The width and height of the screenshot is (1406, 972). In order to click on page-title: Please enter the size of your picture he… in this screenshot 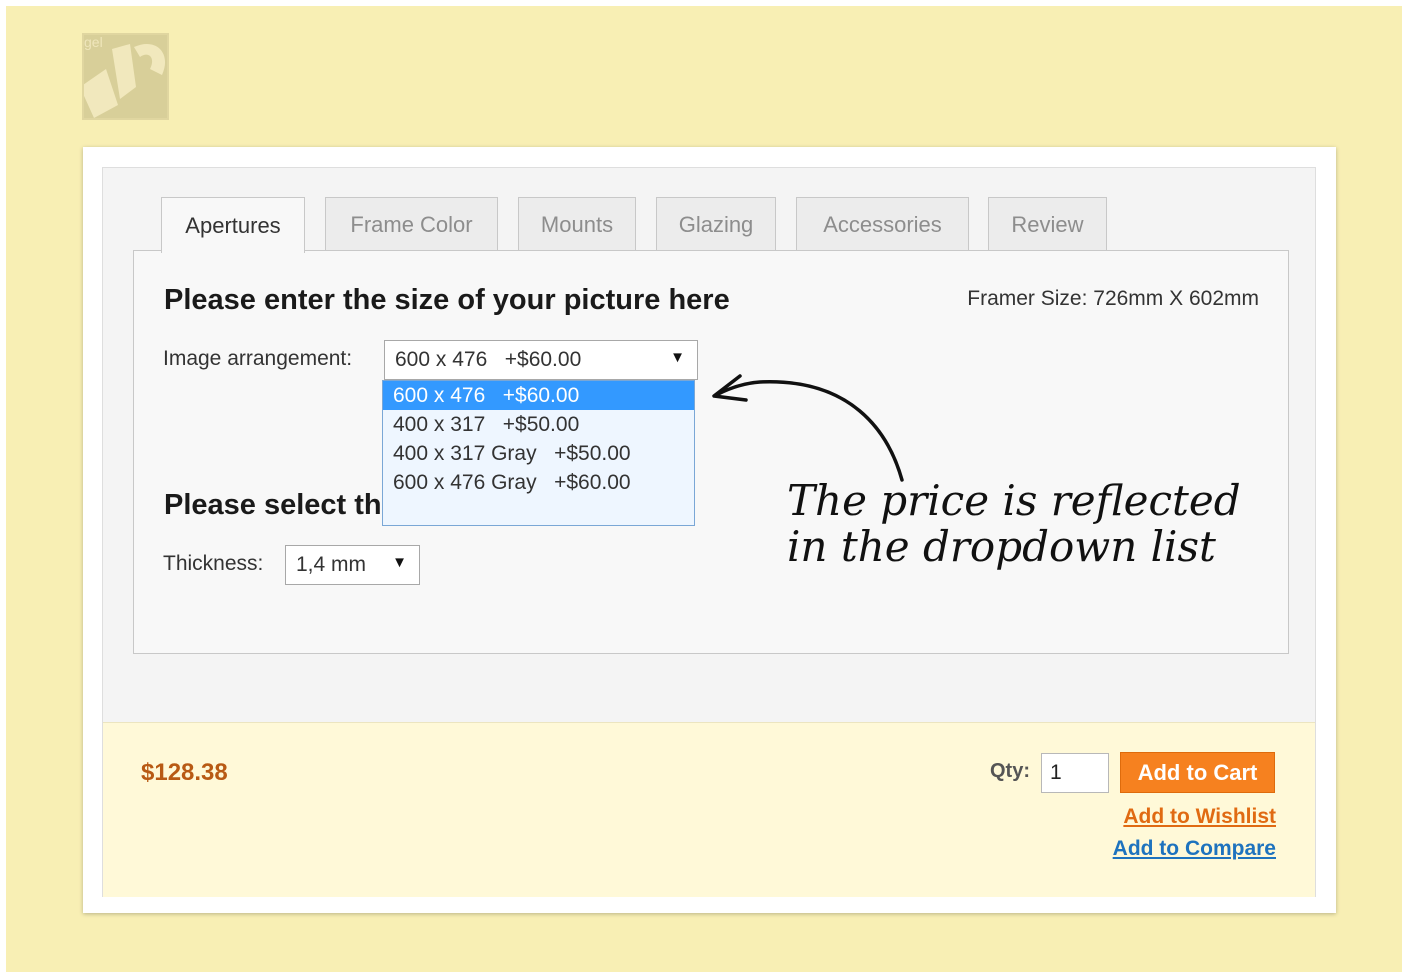, I will do `click(447, 300)`.